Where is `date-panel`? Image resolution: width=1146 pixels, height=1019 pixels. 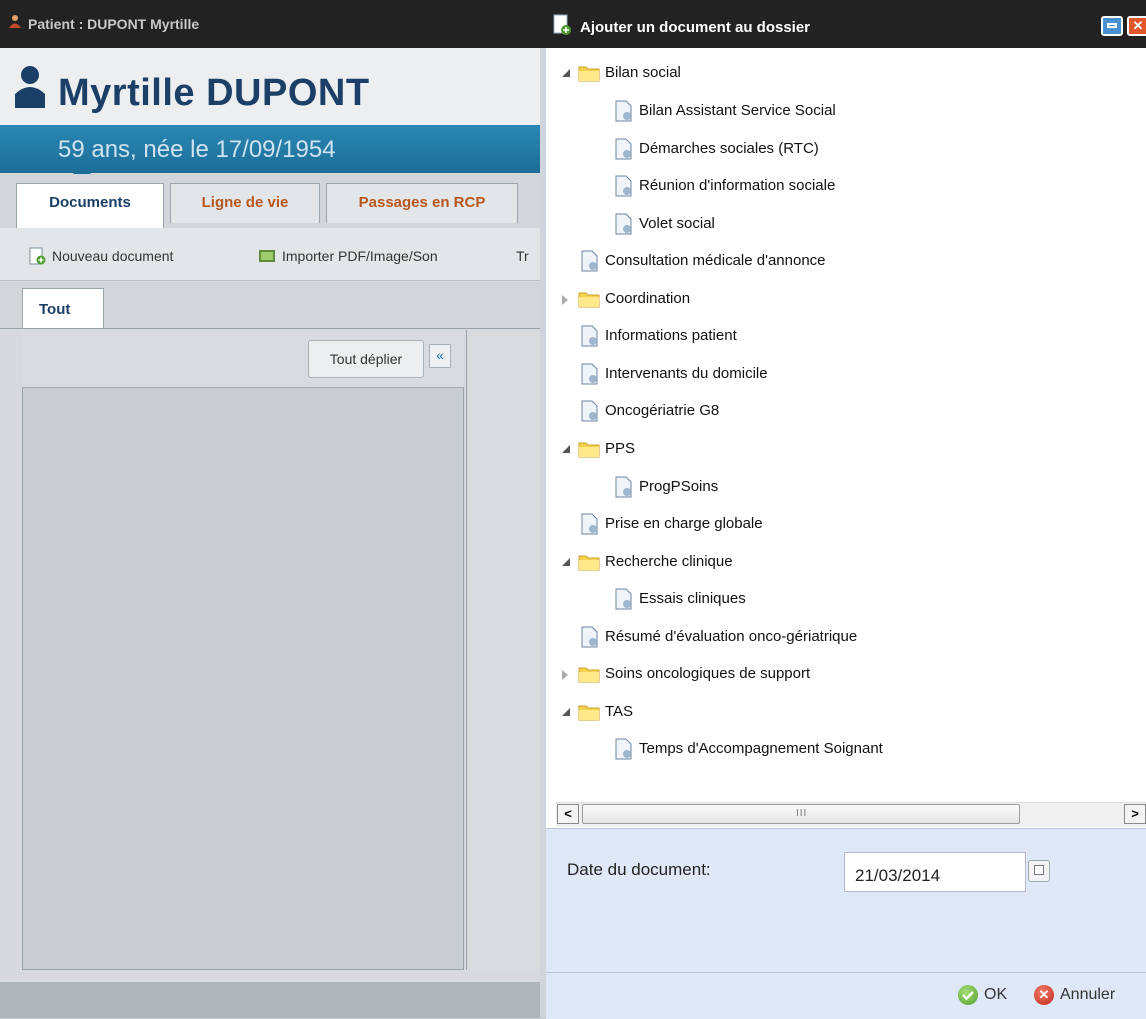
date-panel is located at coordinates (846, 900).